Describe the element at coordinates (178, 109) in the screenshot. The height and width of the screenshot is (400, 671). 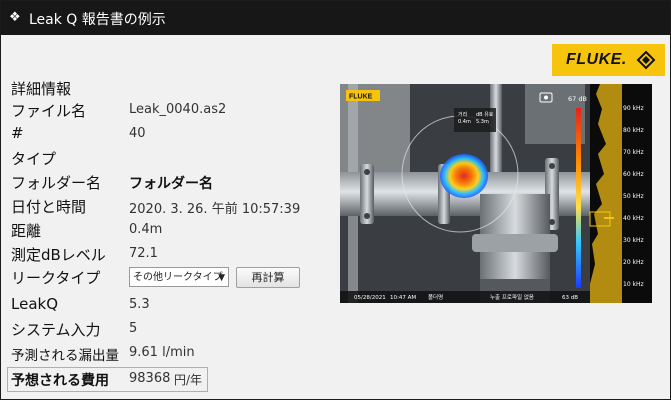
I see `file-name-value: Leak_0040.as2` at that location.